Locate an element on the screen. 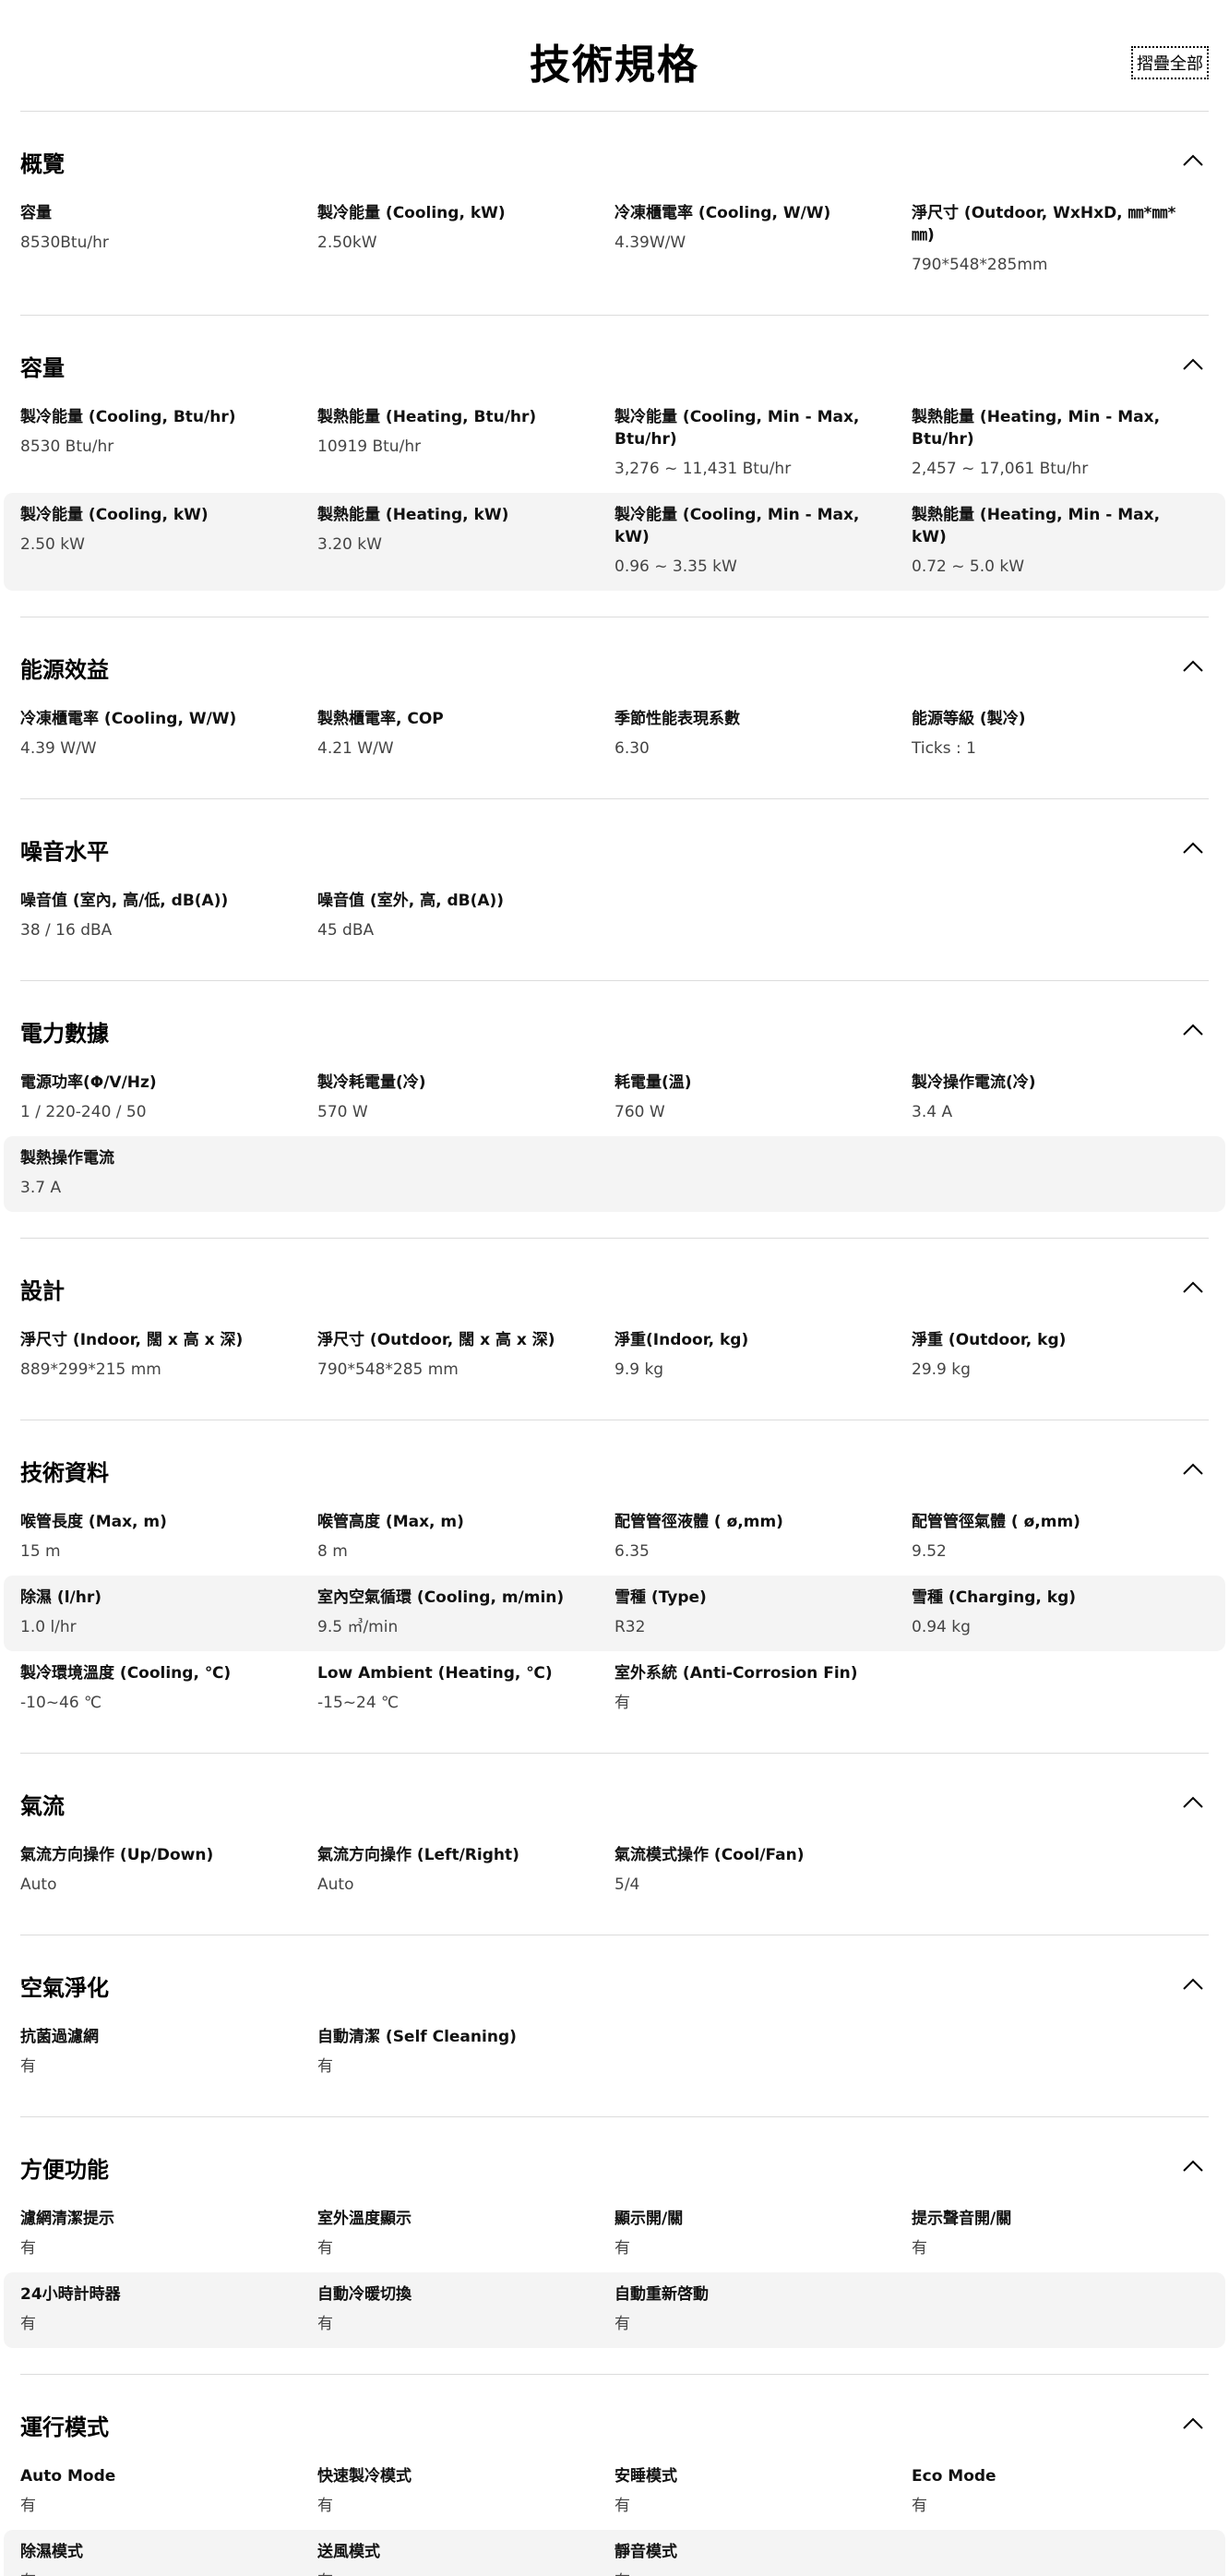 The height and width of the screenshot is (2576, 1229). collapse-all-button: 摺疊全部 is located at coordinates (1170, 62).